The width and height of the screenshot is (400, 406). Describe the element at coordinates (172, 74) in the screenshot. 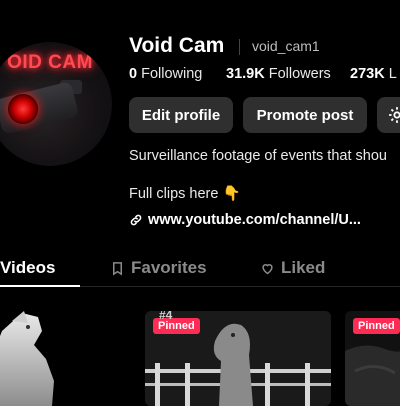

I see `following-label: Following` at that location.